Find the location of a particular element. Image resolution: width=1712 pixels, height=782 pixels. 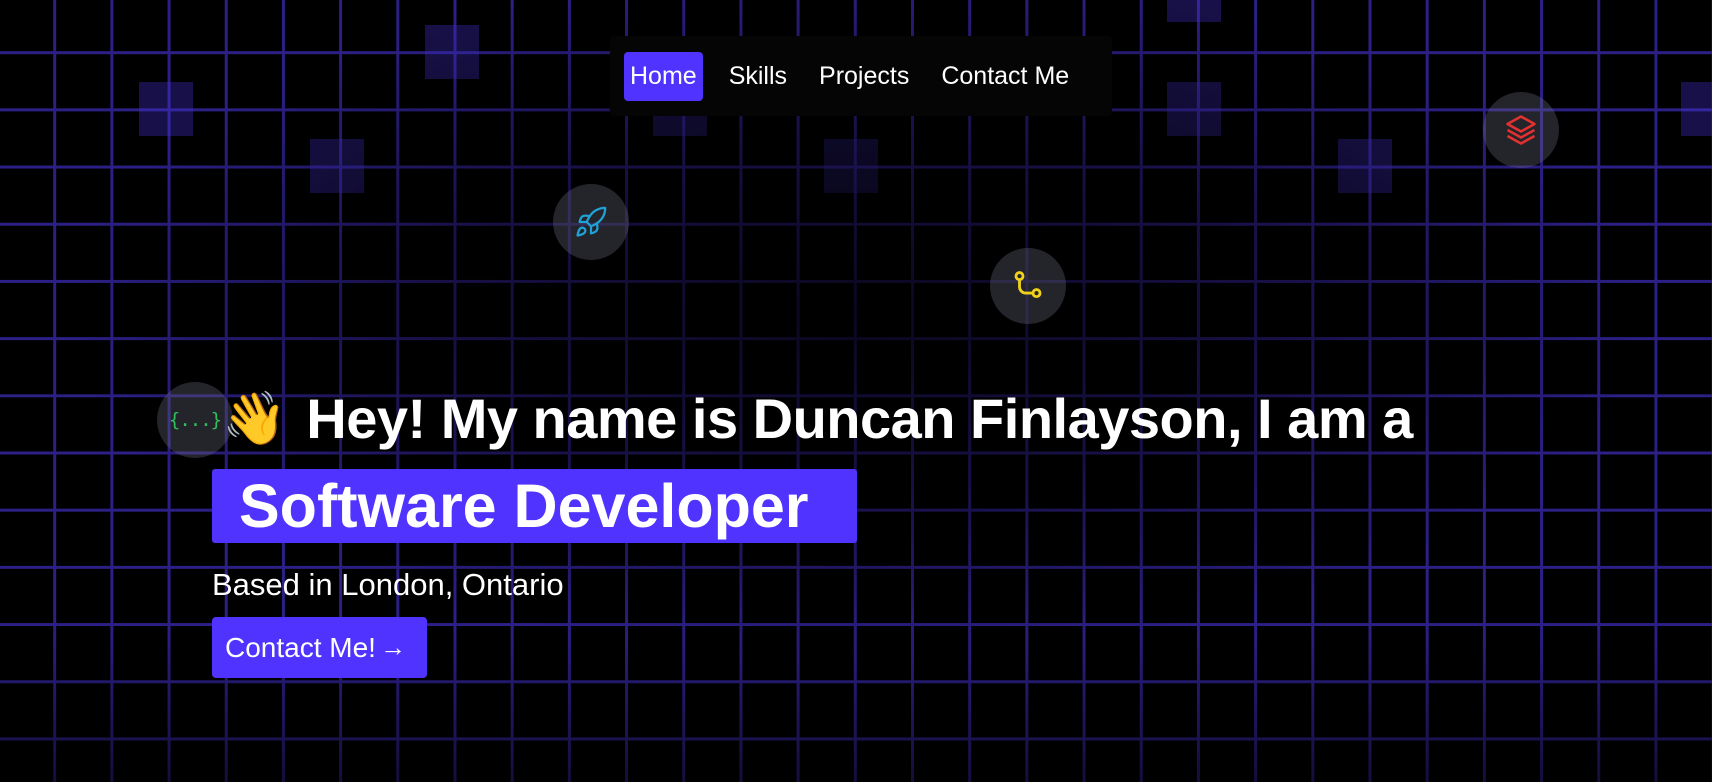

nav-item-contact-me: Contact Me is located at coordinates (1005, 76).